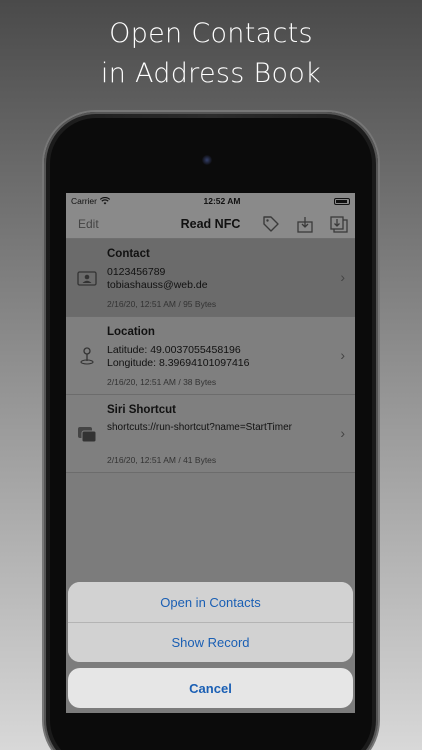  I want to click on record-detail-line: tobiashauss@web.de, so click(157, 285).